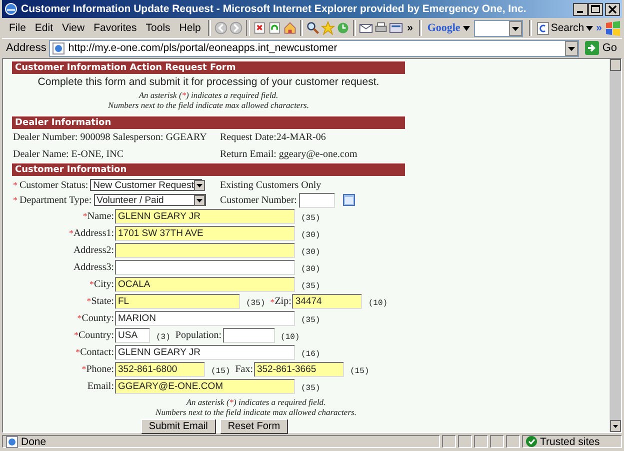 This screenshot has height=451, width=624. Describe the element at coordinates (73, 28) in the screenshot. I see `menu-item: View` at that location.